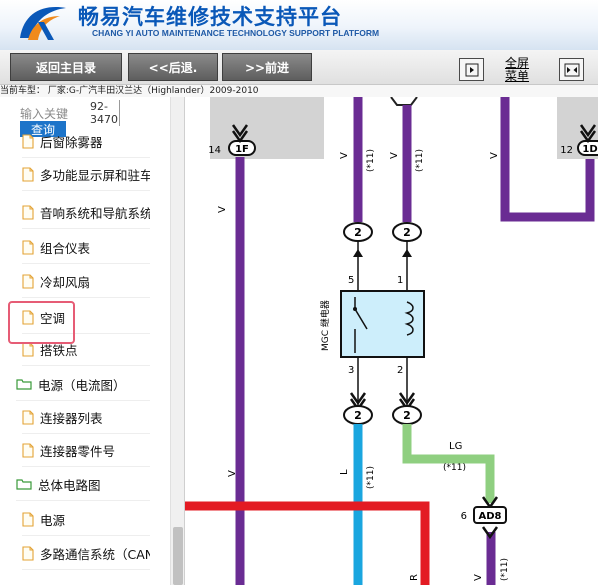 The height and width of the screenshot is (585, 598). I want to click on tree-folder: 电源（电流图）, so click(83, 384).